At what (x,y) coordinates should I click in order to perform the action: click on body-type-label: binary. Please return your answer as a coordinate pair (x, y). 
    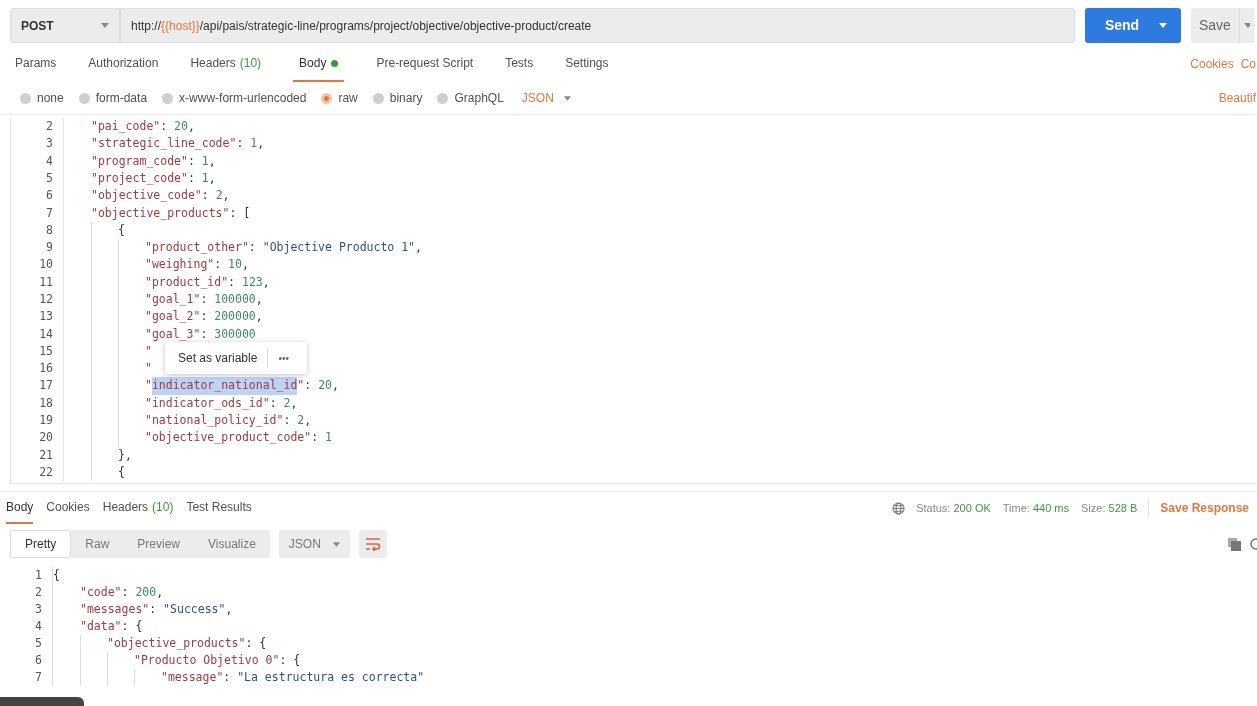
    Looking at the image, I should click on (406, 98).